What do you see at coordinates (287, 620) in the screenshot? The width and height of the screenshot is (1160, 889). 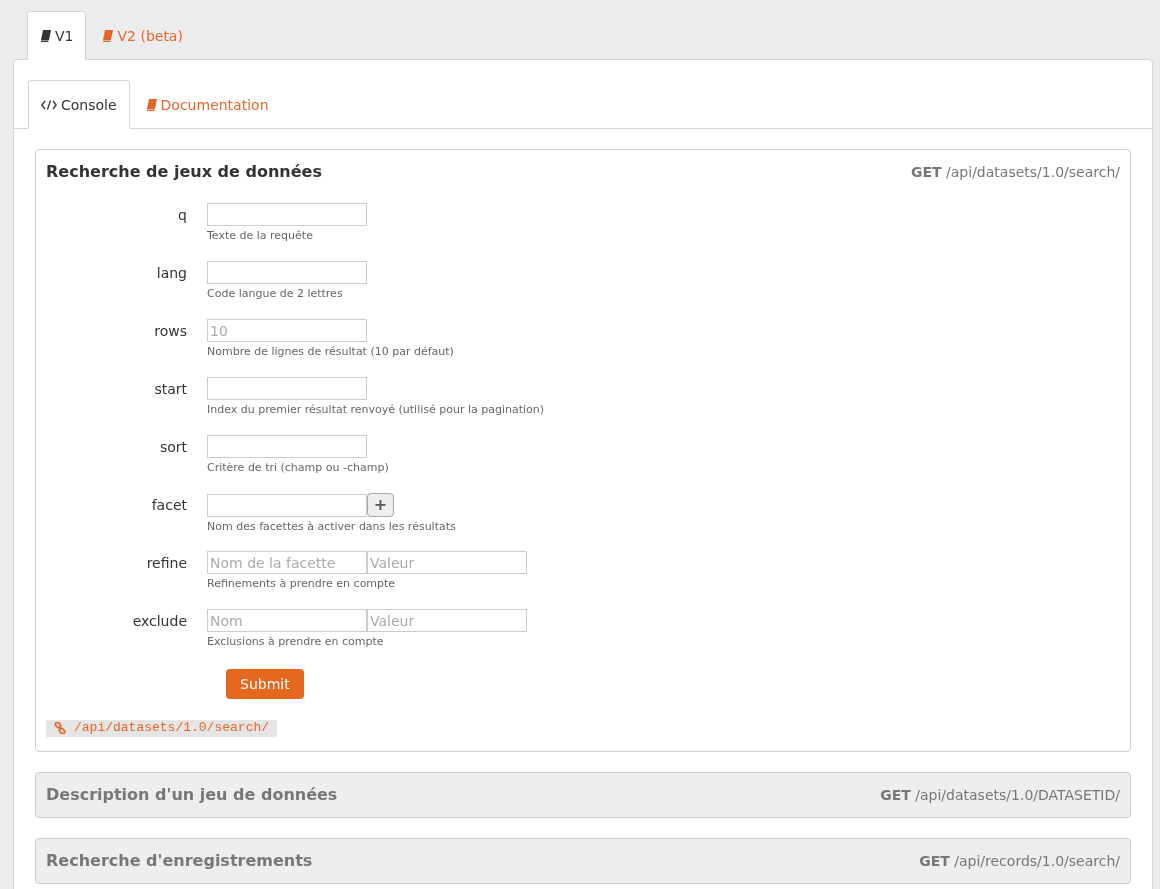 I see `input-field: Nom` at bounding box center [287, 620].